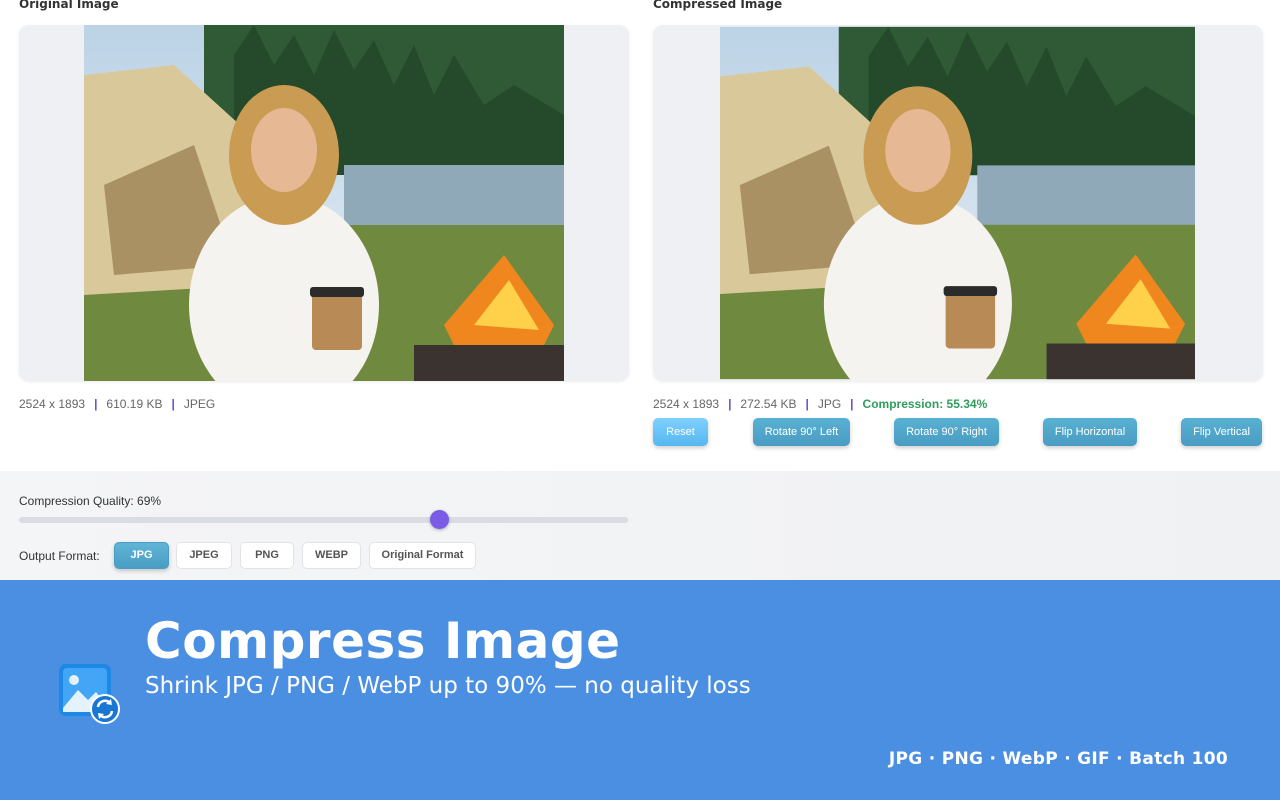 Image resolution: width=1280 pixels, height=800 pixels. I want to click on original-dimensions: 2524 x 1893, so click(52, 404).